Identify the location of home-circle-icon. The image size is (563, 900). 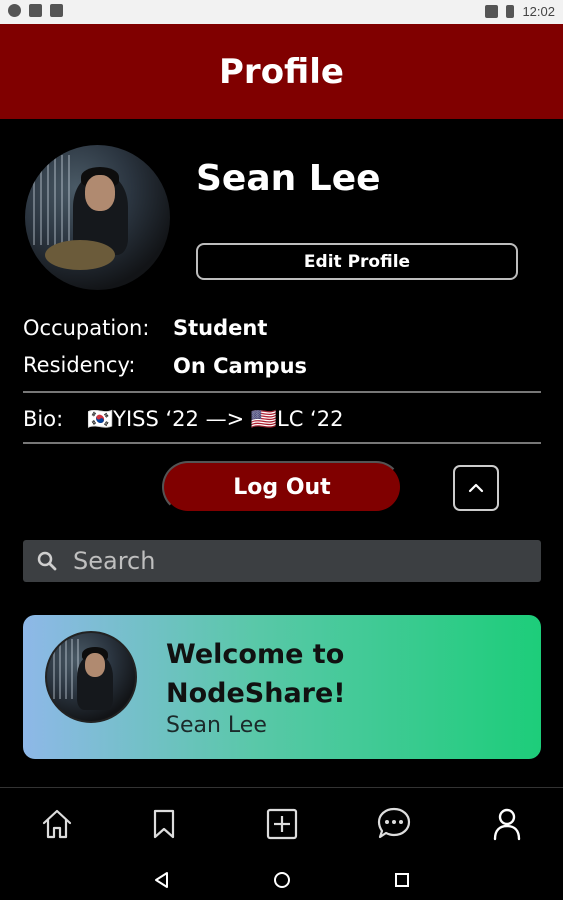
(282, 880).